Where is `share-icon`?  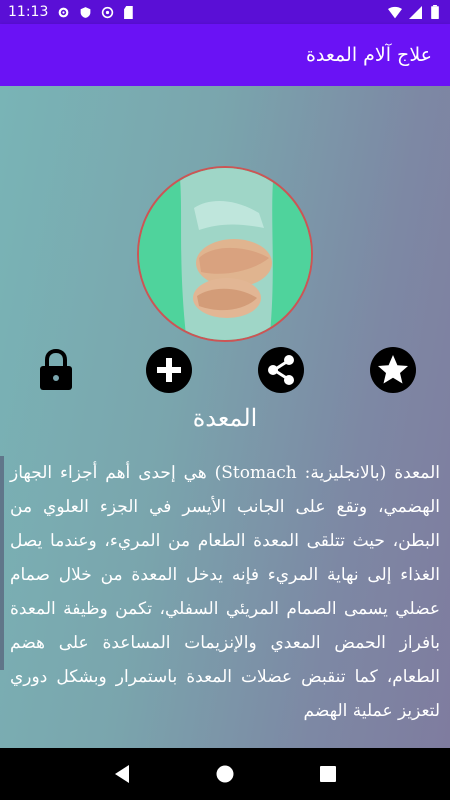 share-icon is located at coordinates (281, 370).